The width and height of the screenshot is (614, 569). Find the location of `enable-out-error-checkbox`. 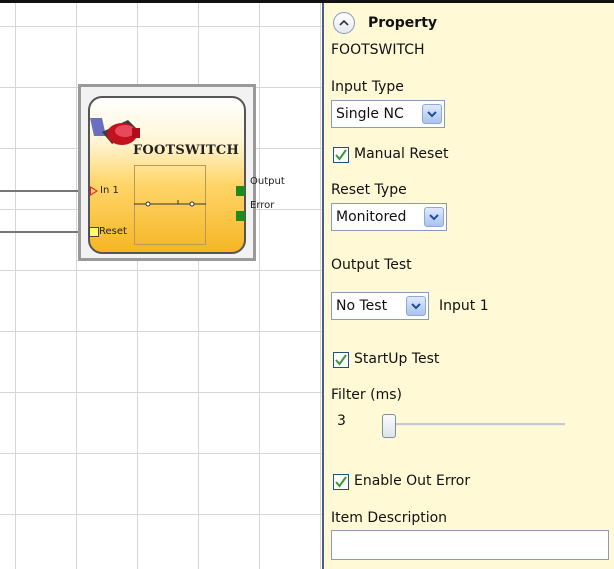

enable-out-error-checkbox is located at coordinates (341, 482).